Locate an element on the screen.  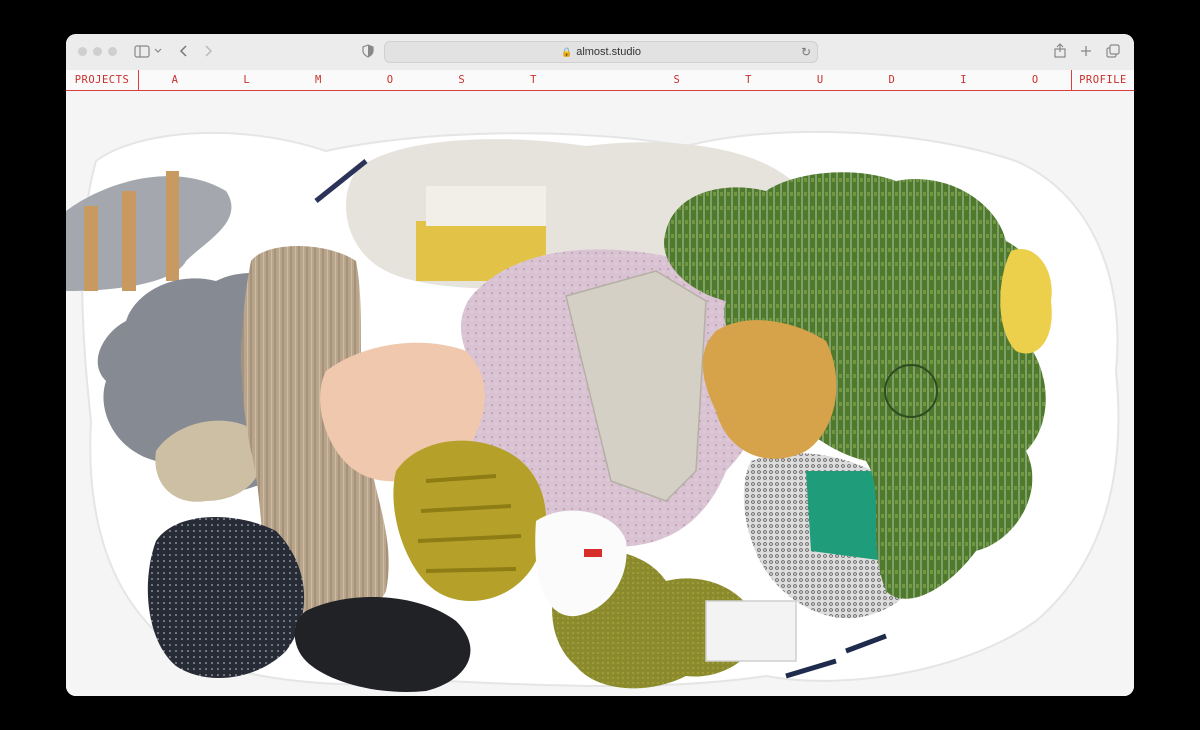
title-letter: U is located at coordinates (820, 80).